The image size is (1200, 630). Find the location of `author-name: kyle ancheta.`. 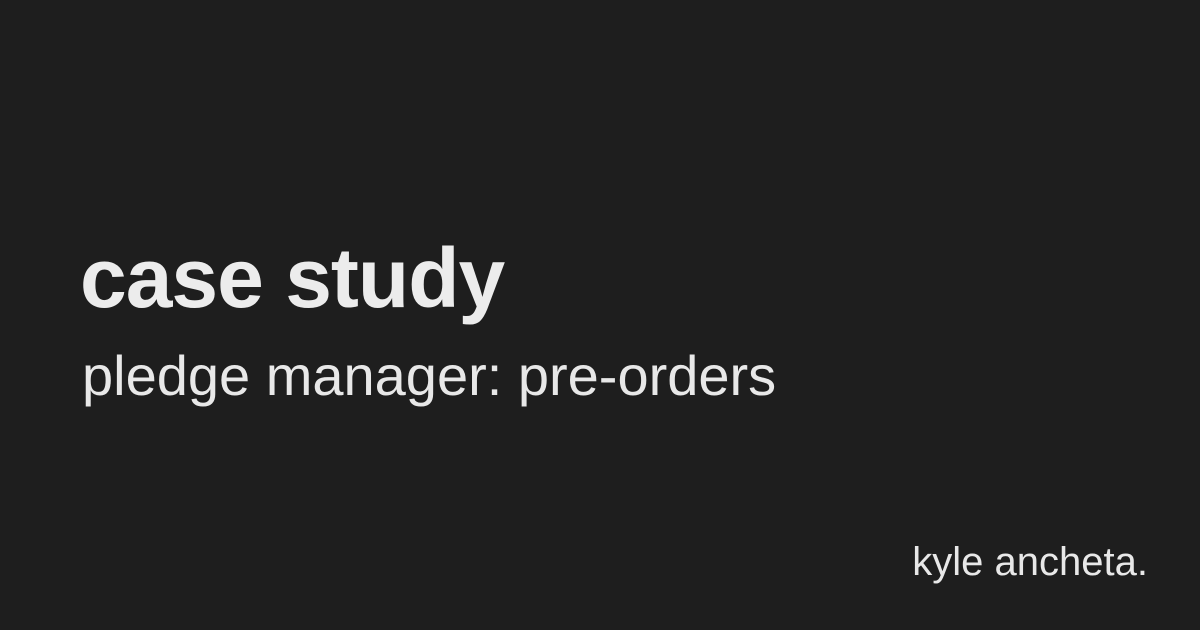

author-name: kyle ancheta. is located at coordinates (1030, 562).